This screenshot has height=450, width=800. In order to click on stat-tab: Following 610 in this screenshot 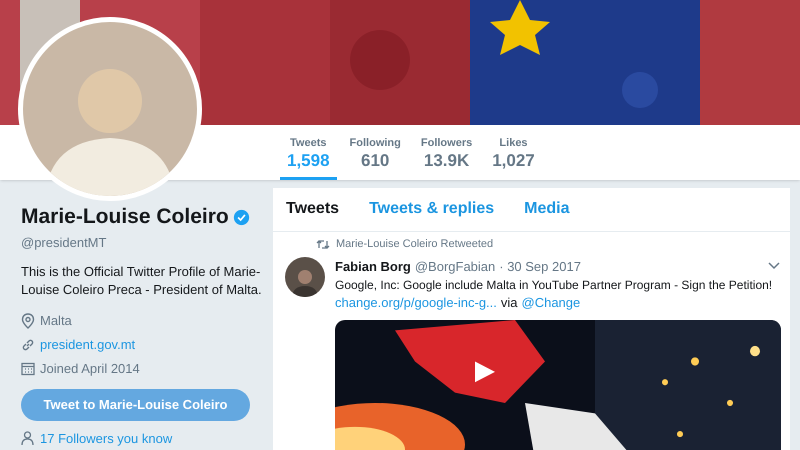, I will do `click(375, 152)`.